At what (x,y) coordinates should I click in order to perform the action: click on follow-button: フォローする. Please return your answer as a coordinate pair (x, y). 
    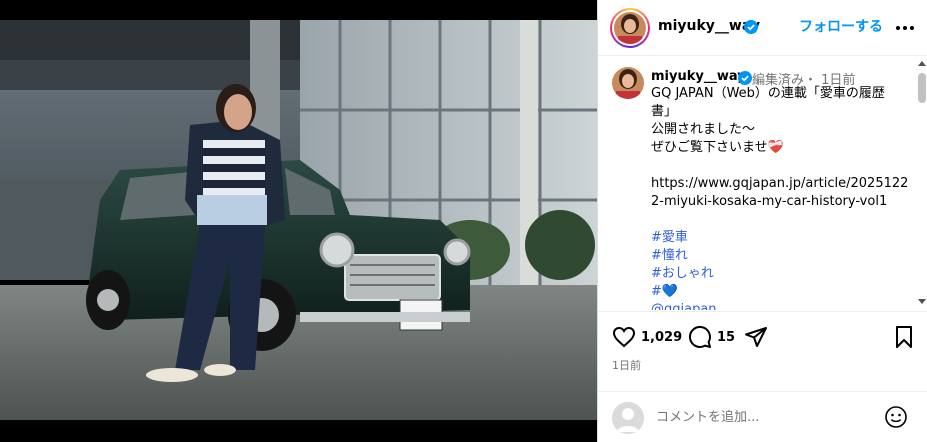
    Looking at the image, I should click on (841, 26).